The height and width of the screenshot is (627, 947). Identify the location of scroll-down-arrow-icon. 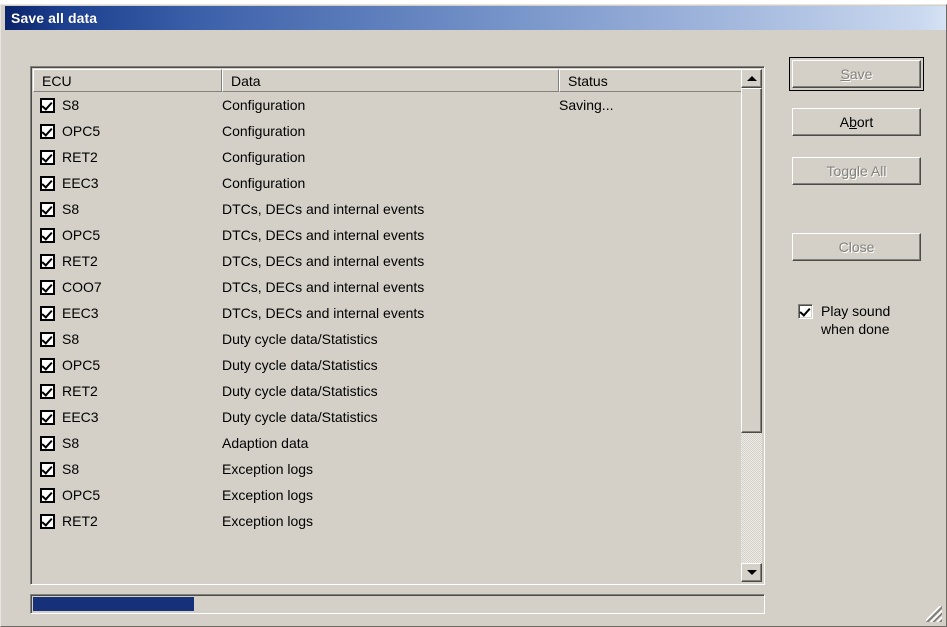
(751, 572).